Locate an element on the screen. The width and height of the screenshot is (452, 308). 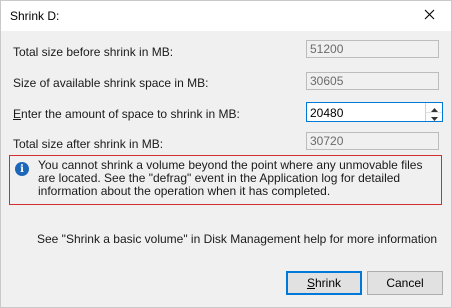
spinner-buttons is located at coordinates (433, 112).